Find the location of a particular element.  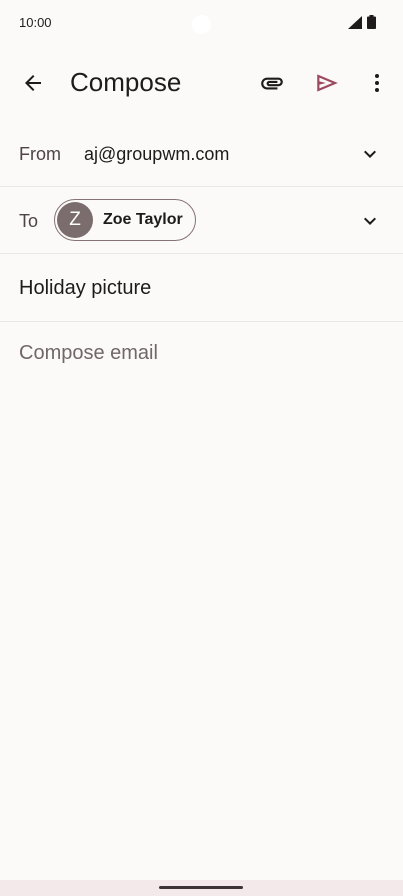

back-button is located at coordinates (33, 83).